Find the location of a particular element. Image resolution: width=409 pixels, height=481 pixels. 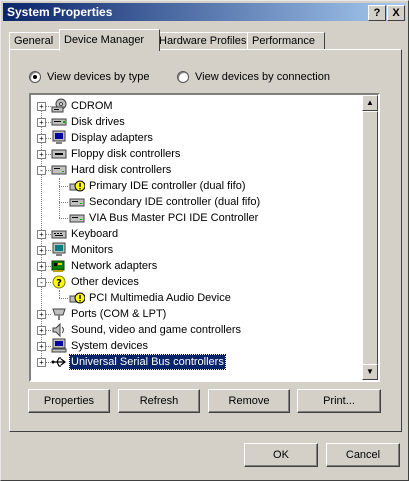

device-category: Hard disk controllers is located at coordinates (111, 170).